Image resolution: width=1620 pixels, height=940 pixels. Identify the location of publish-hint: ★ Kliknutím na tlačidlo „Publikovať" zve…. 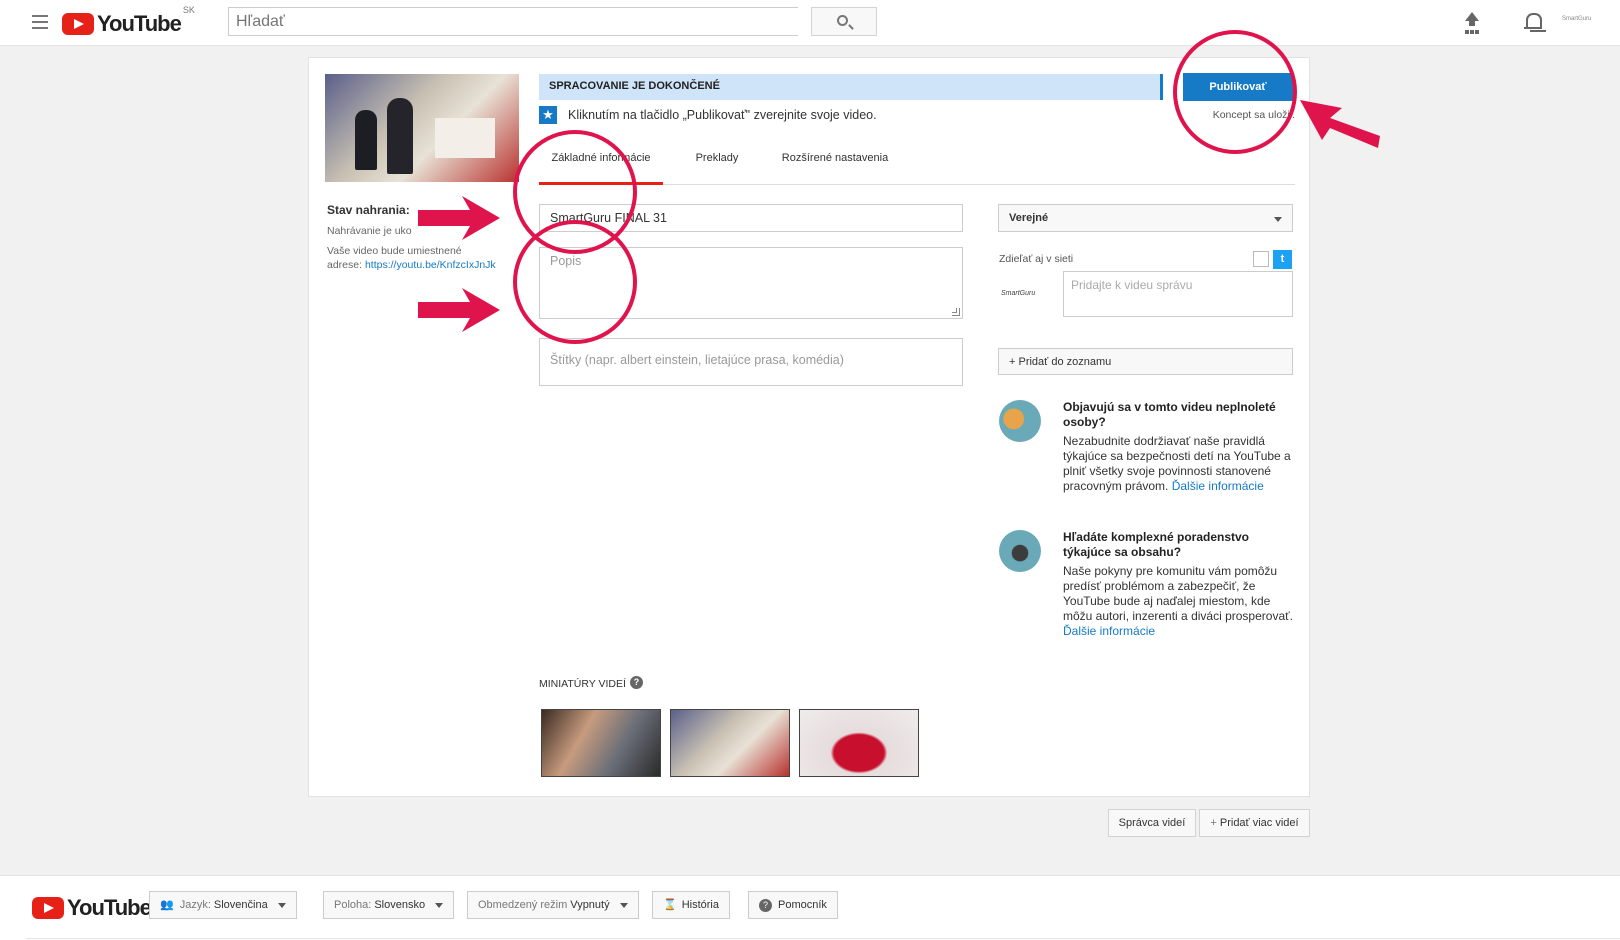
(708, 115).